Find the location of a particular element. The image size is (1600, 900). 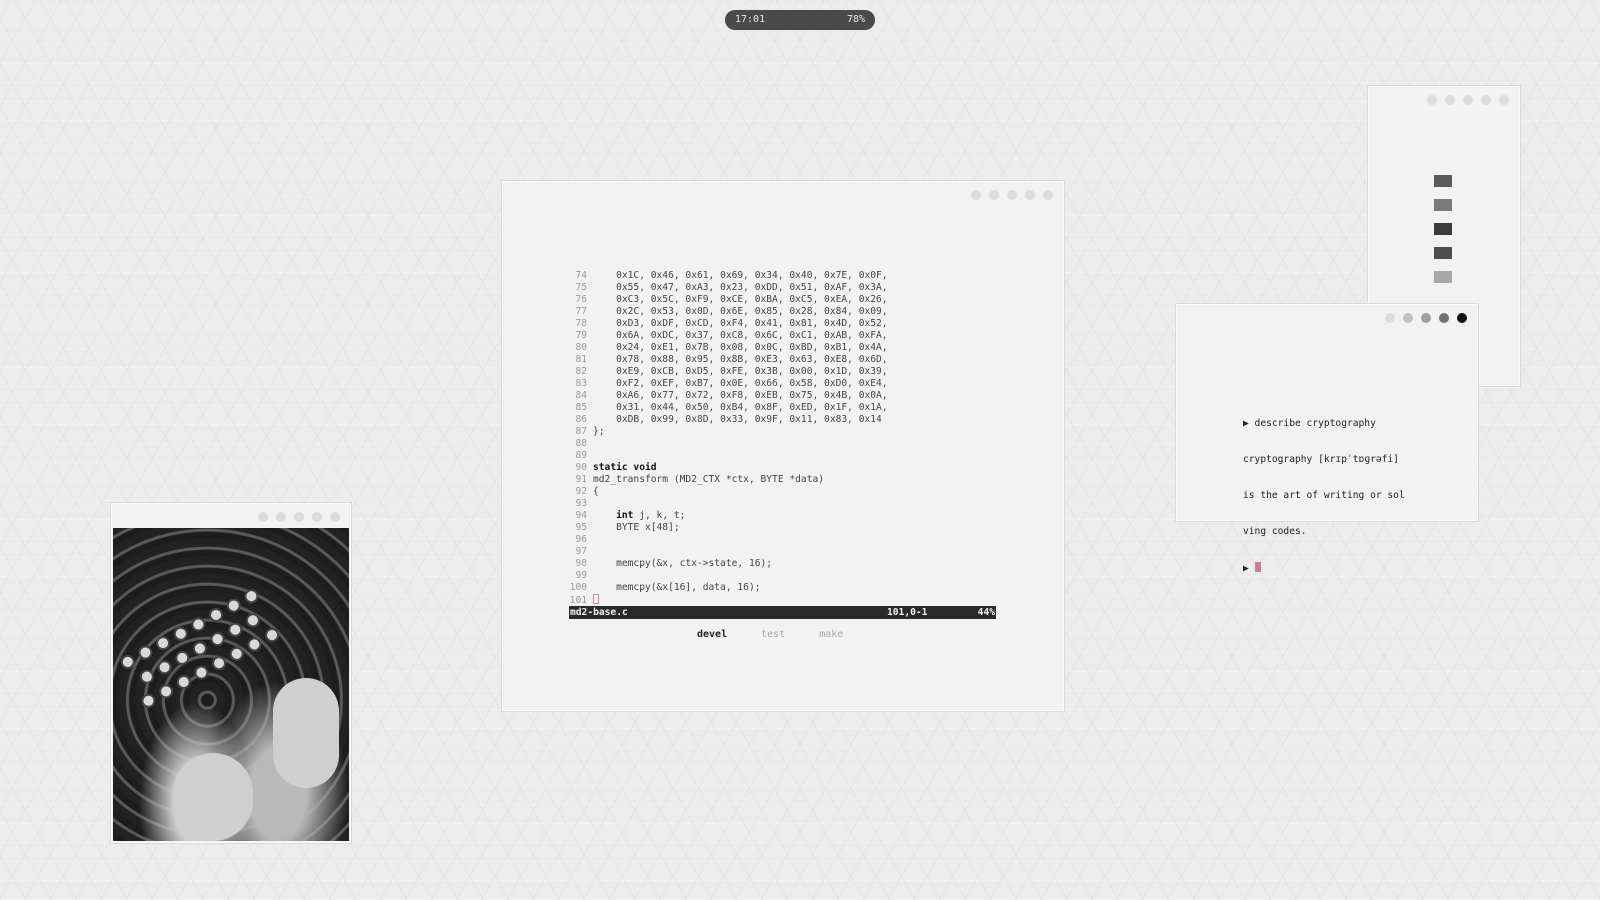

code-line: 87}; is located at coordinates (784, 432).